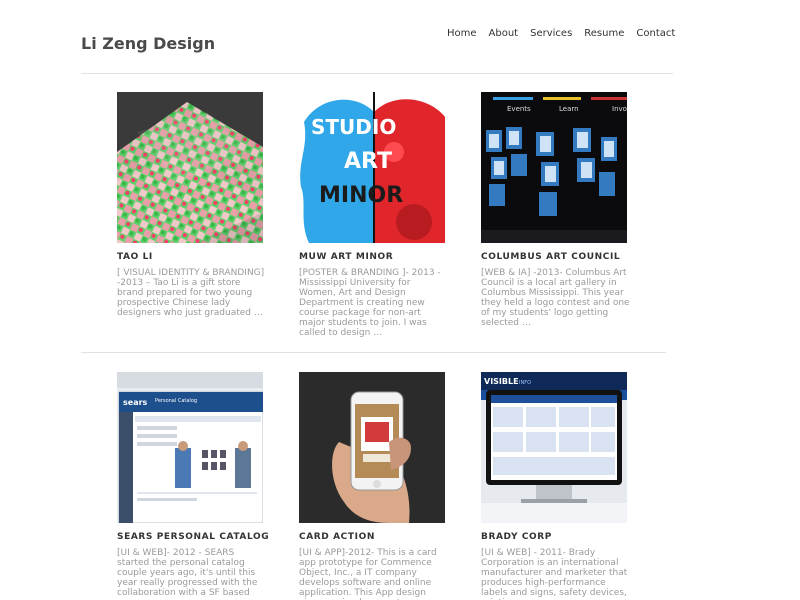 The height and width of the screenshot is (600, 800). I want to click on main-nav: Home About Services Resume Contact, so click(561, 34).